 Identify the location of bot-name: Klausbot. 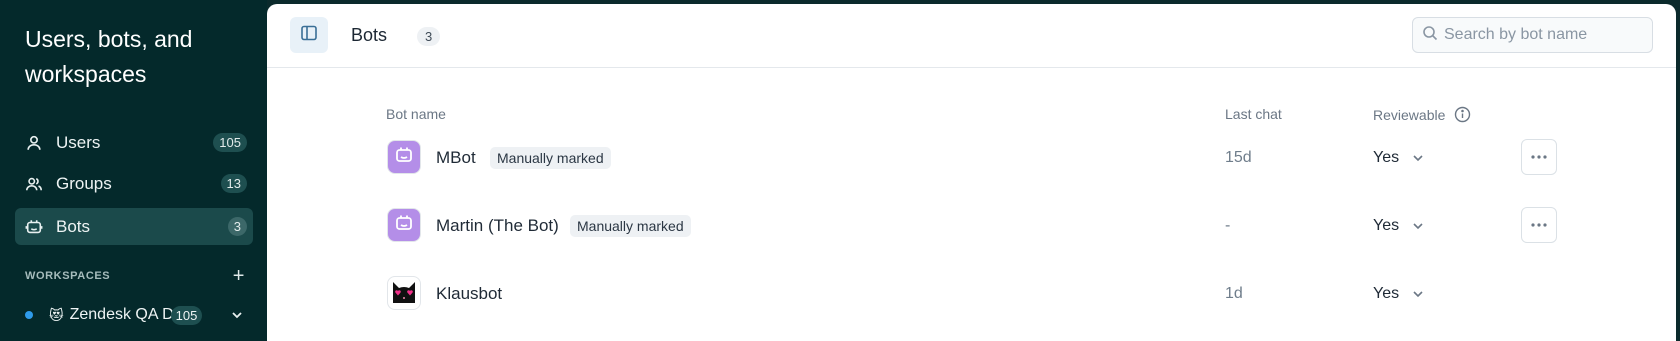
(469, 293).